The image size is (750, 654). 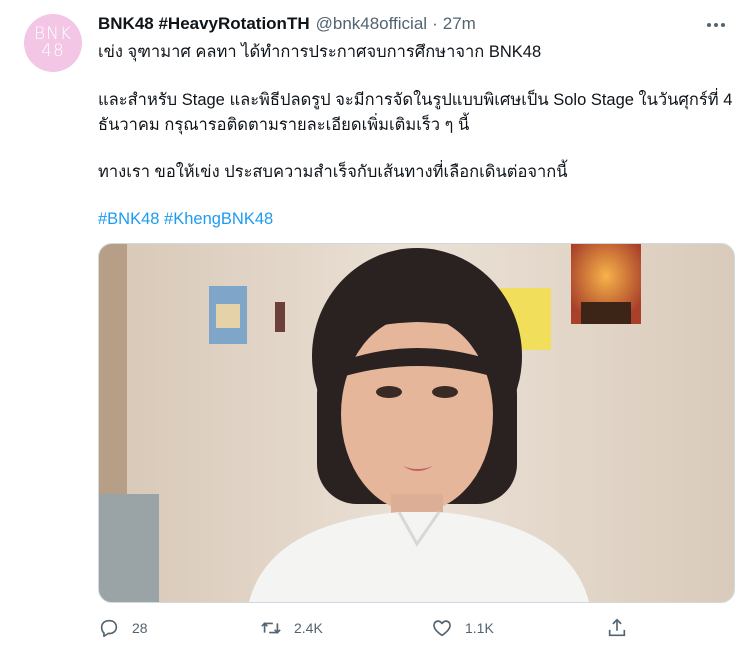 What do you see at coordinates (204, 24) in the screenshot?
I see `display-name: BNK48 #HeavyRotationTH` at bounding box center [204, 24].